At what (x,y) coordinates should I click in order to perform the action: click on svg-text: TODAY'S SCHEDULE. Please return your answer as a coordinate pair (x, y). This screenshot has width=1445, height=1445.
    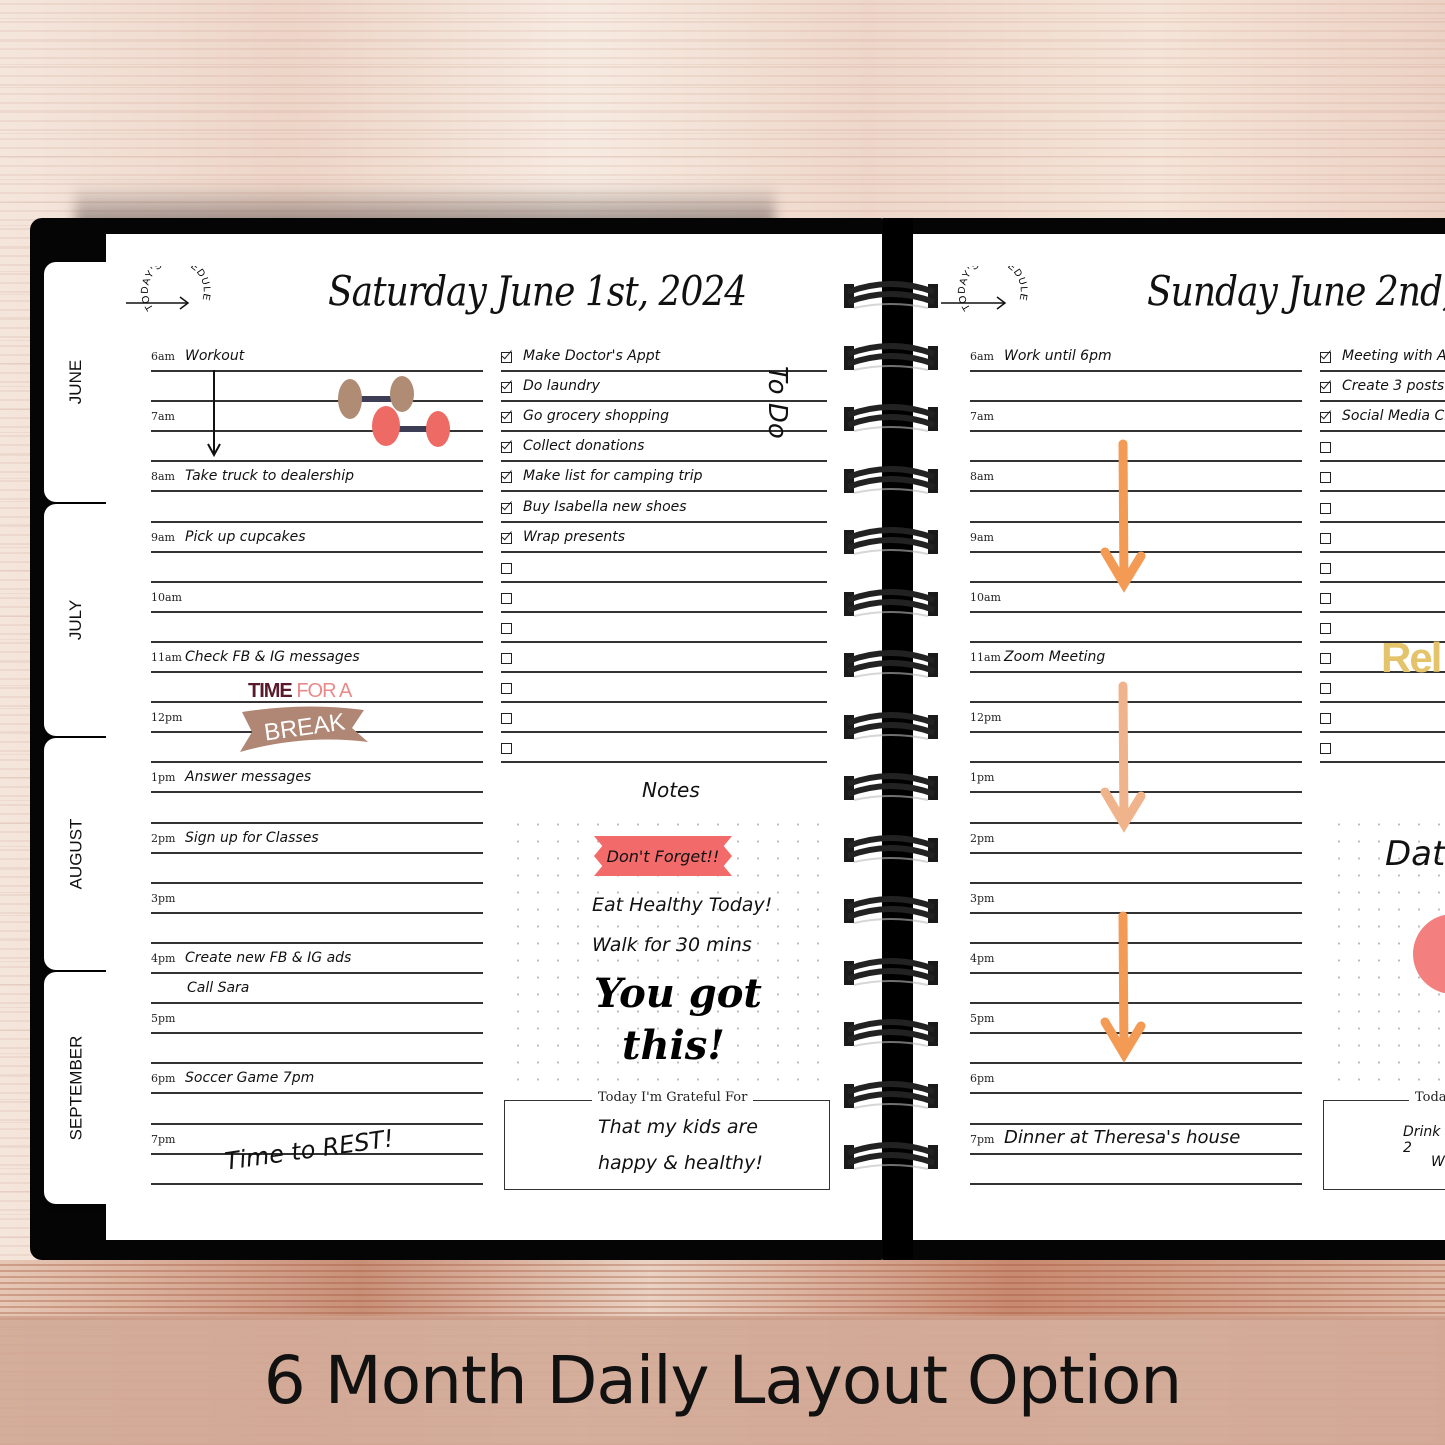
    Looking at the image, I should click on (993, 289).